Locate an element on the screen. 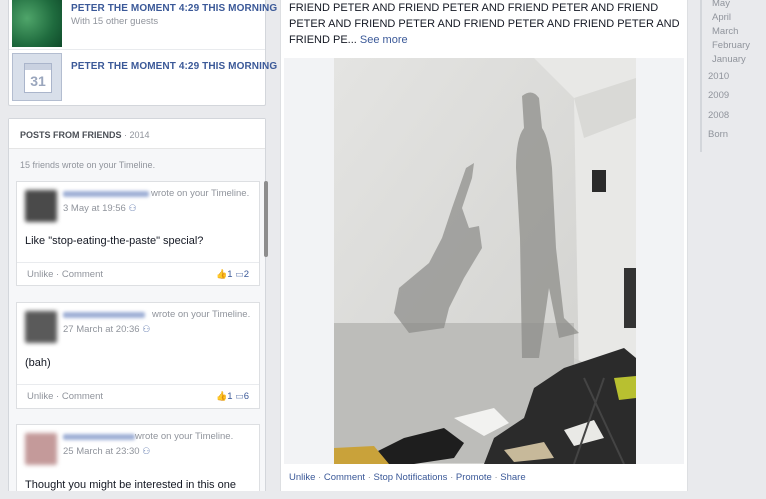 The width and height of the screenshot is (766, 499). posts-year: · 2014 is located at coordinates (137, 135).